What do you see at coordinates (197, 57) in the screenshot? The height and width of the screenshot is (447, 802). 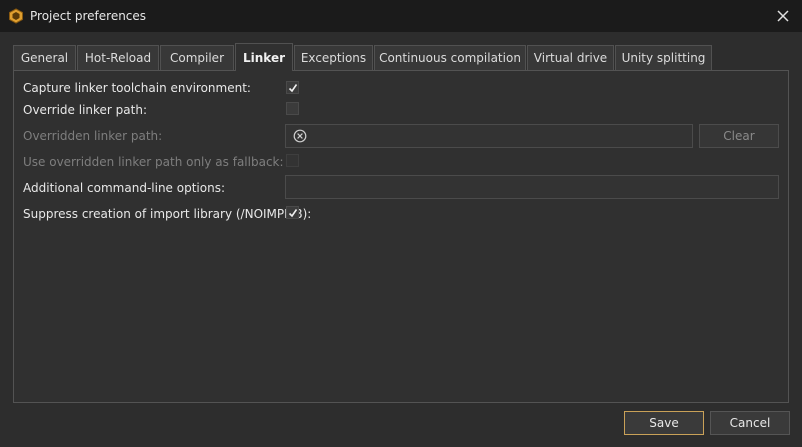 I see `tab-compiler: Compiler` at bounding box center [197, 57].